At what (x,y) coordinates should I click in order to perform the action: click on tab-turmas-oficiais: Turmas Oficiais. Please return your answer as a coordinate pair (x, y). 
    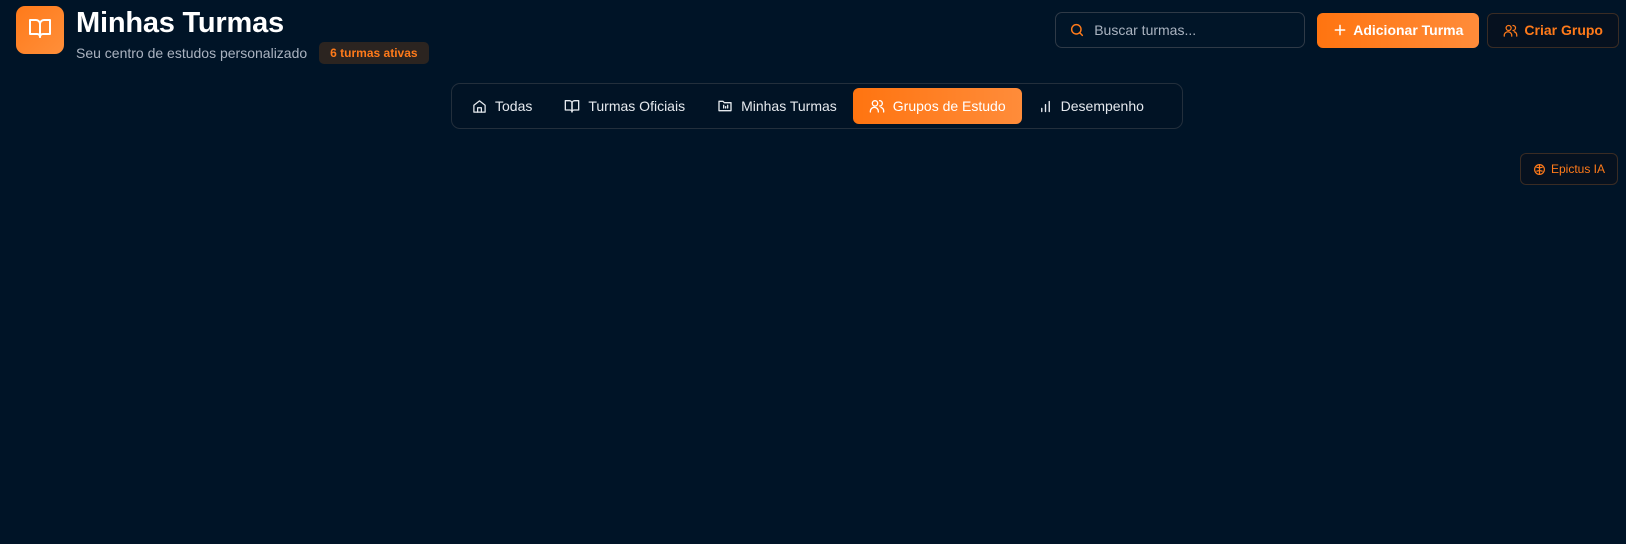
    Looking at the image, I should click on (624, 106).